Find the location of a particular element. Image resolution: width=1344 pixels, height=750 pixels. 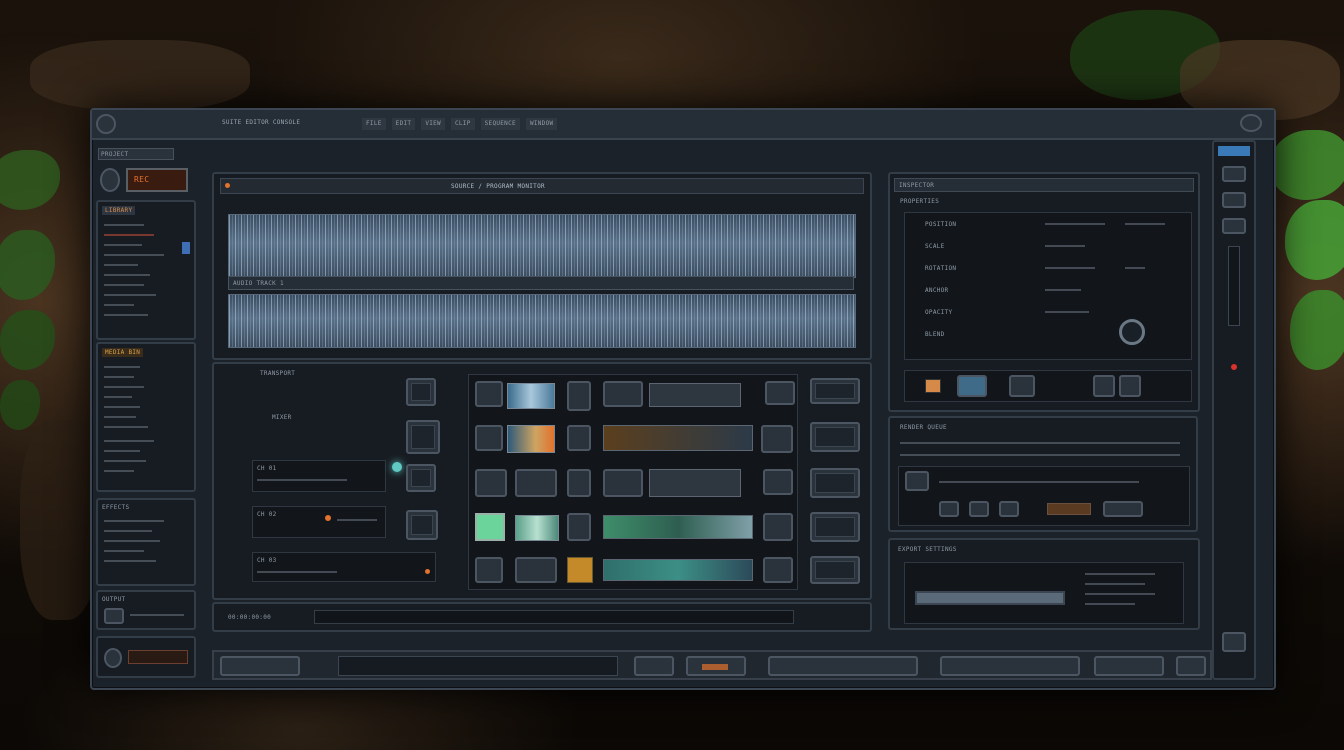

power-icon is located at coordinates (110, 180).